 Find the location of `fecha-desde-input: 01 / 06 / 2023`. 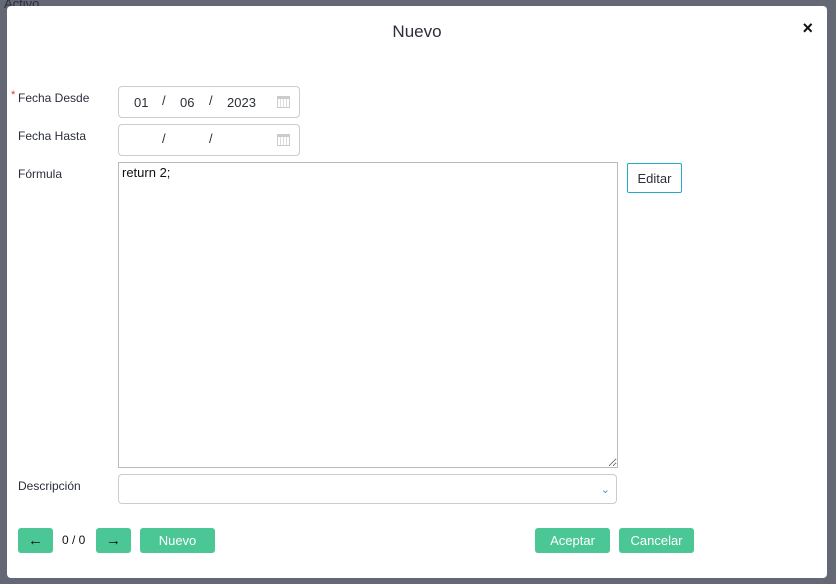

fecha-desde-input: 01 / 06 / 2023 is located at coordinates (209, 102).